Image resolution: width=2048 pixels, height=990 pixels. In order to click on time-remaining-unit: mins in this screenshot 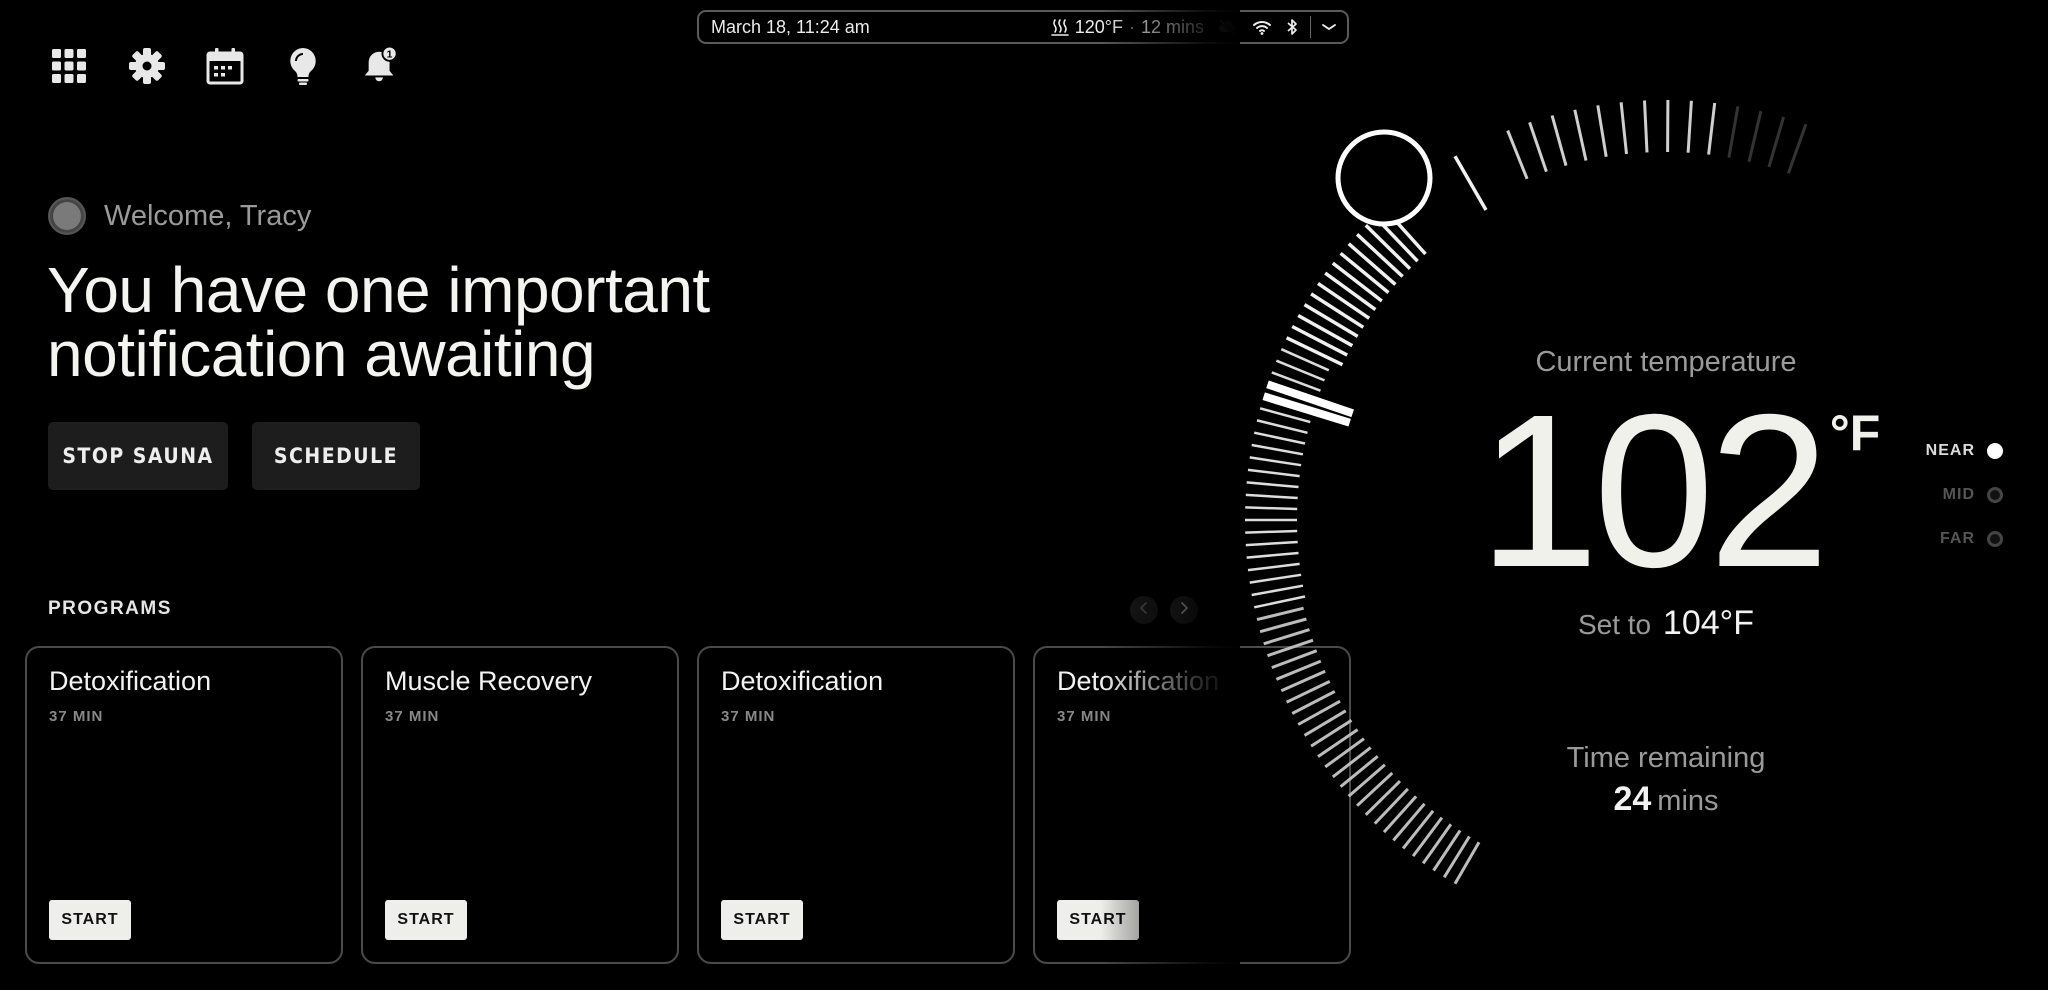, I will do `click(1688, 801)`.